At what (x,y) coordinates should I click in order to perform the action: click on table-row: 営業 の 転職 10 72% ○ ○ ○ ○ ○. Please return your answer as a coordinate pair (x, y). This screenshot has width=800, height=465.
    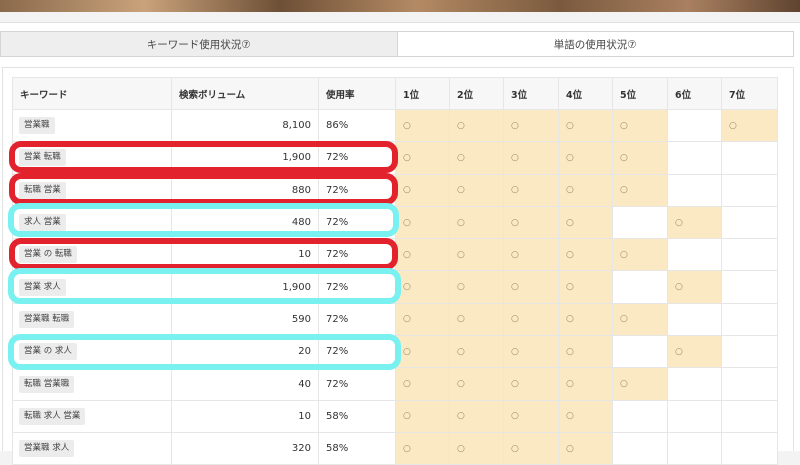
    Looking at the image, I should click on (395, 255).